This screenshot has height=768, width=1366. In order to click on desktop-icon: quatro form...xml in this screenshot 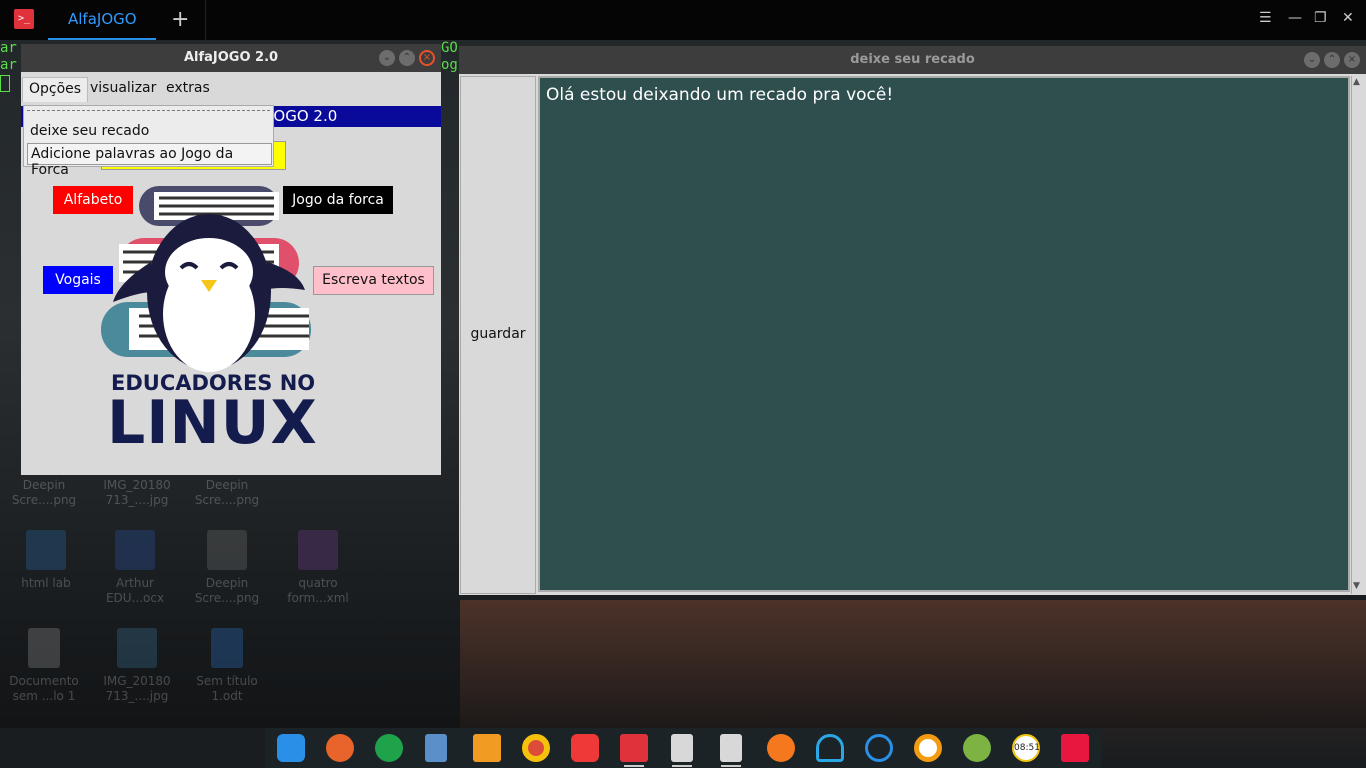, I will do `click(318, 568)`.